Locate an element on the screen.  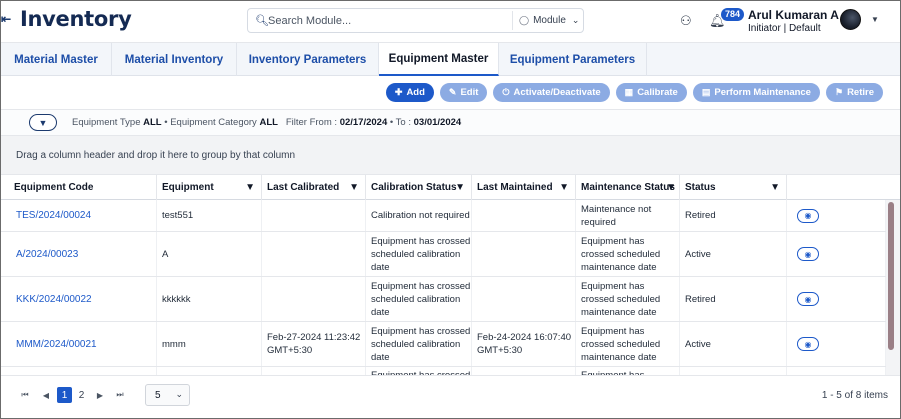
calendar-icon: ▦ is located at coordinates (629, 92).